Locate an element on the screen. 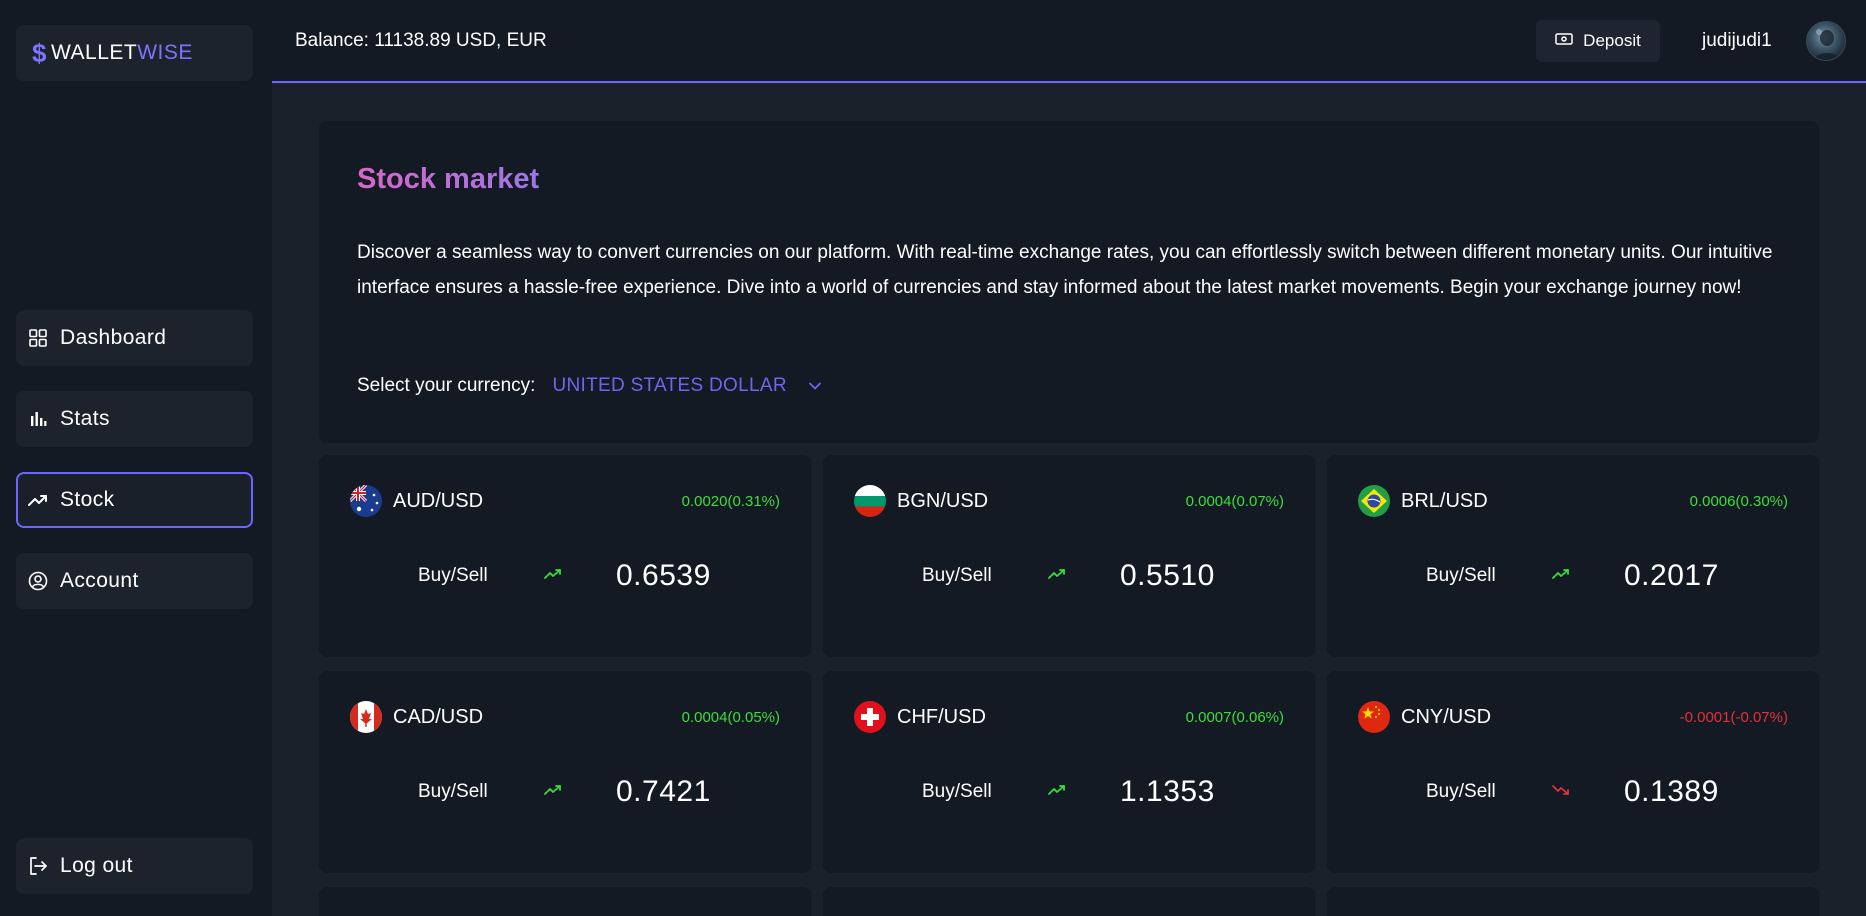  logo-text-wallet: WALLET is located at coordinates (94, 52).